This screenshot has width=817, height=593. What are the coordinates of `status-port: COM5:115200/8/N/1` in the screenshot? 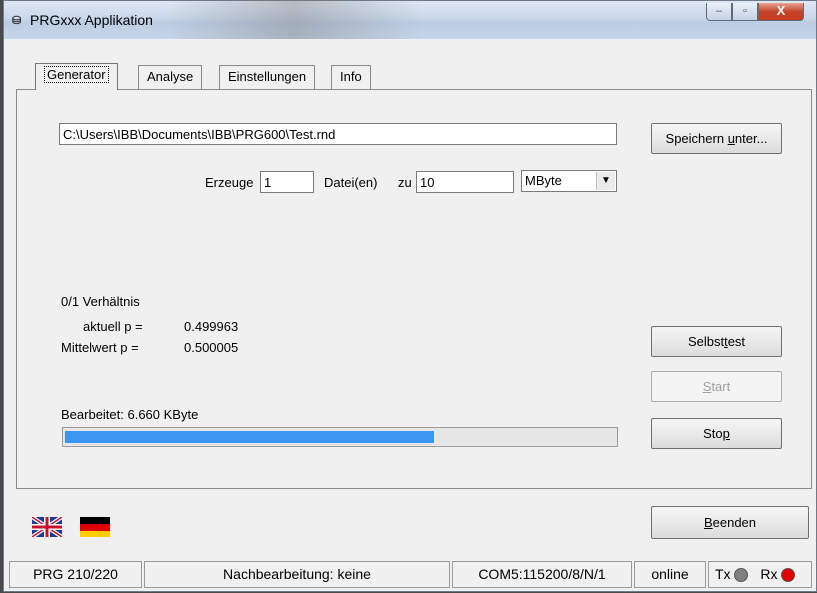 It's located at (542, 574).